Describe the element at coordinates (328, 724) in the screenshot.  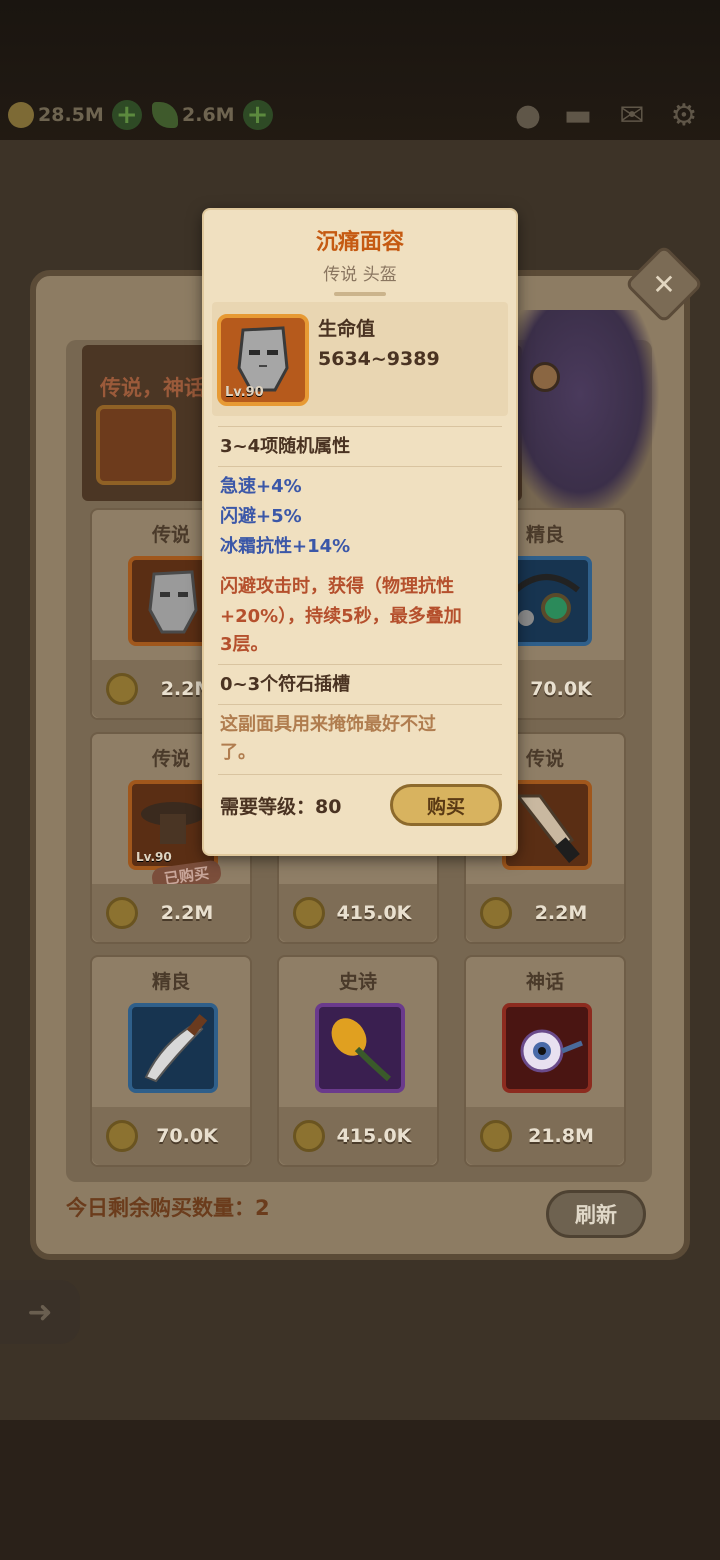
I see `desc-line-1: 这副面具用来掩饰最好不过` at that location.